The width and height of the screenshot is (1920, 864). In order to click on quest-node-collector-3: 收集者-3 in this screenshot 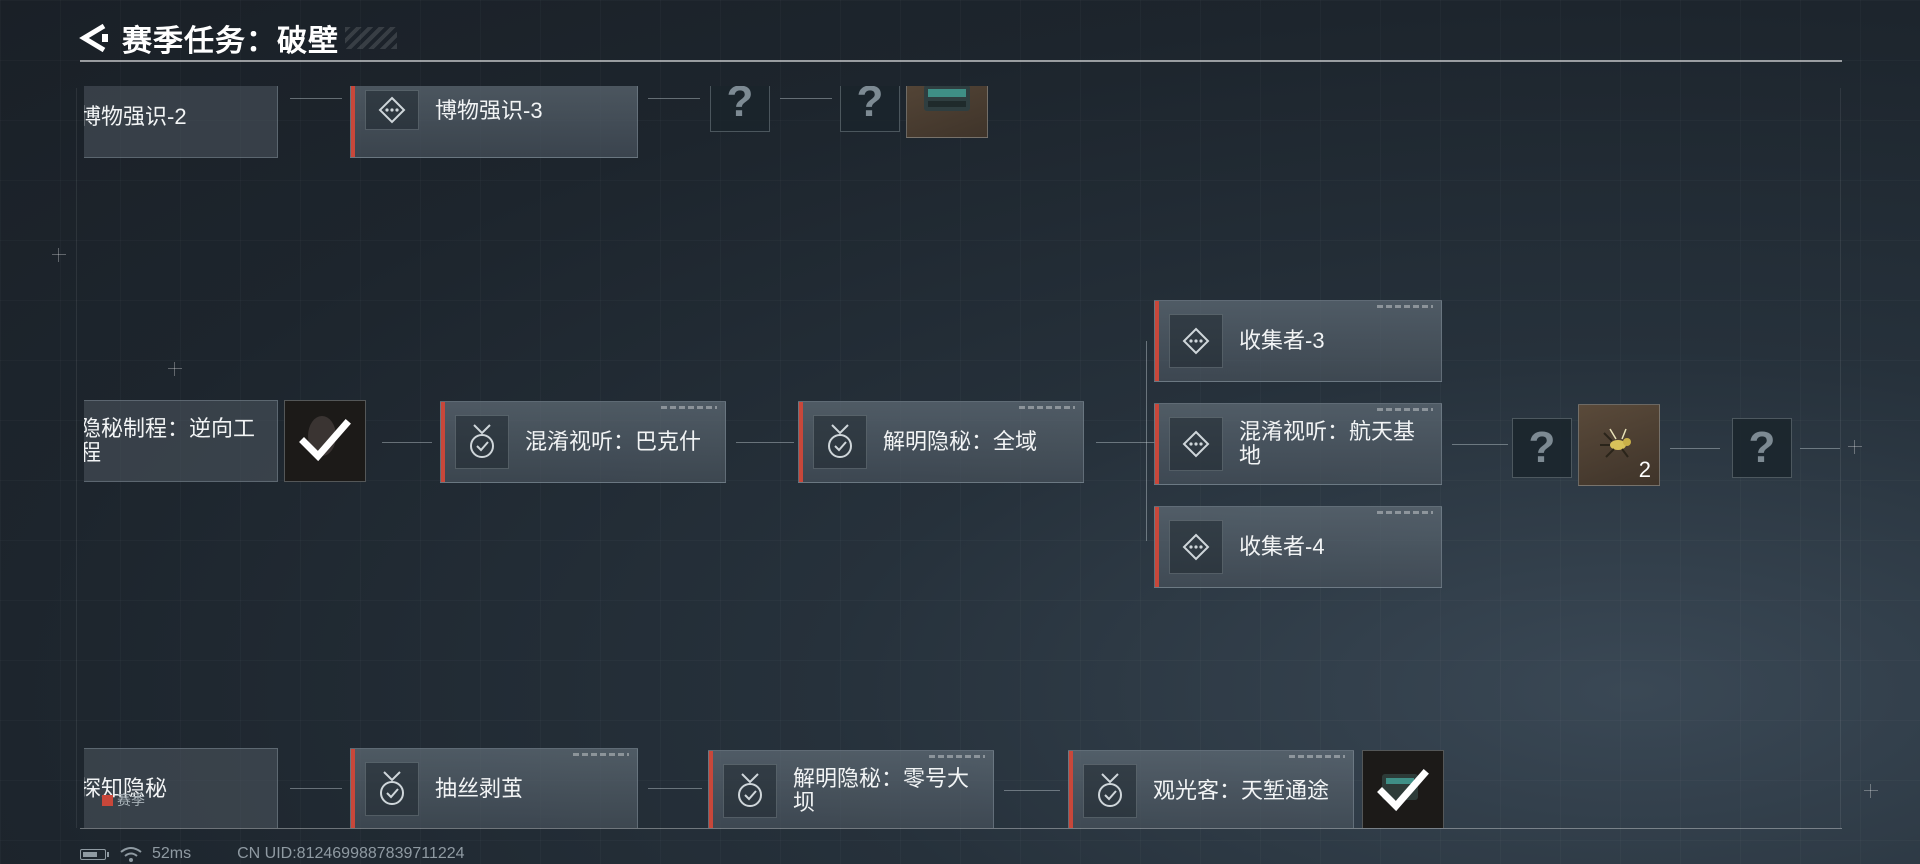, I will do `click(1298, 341)`.